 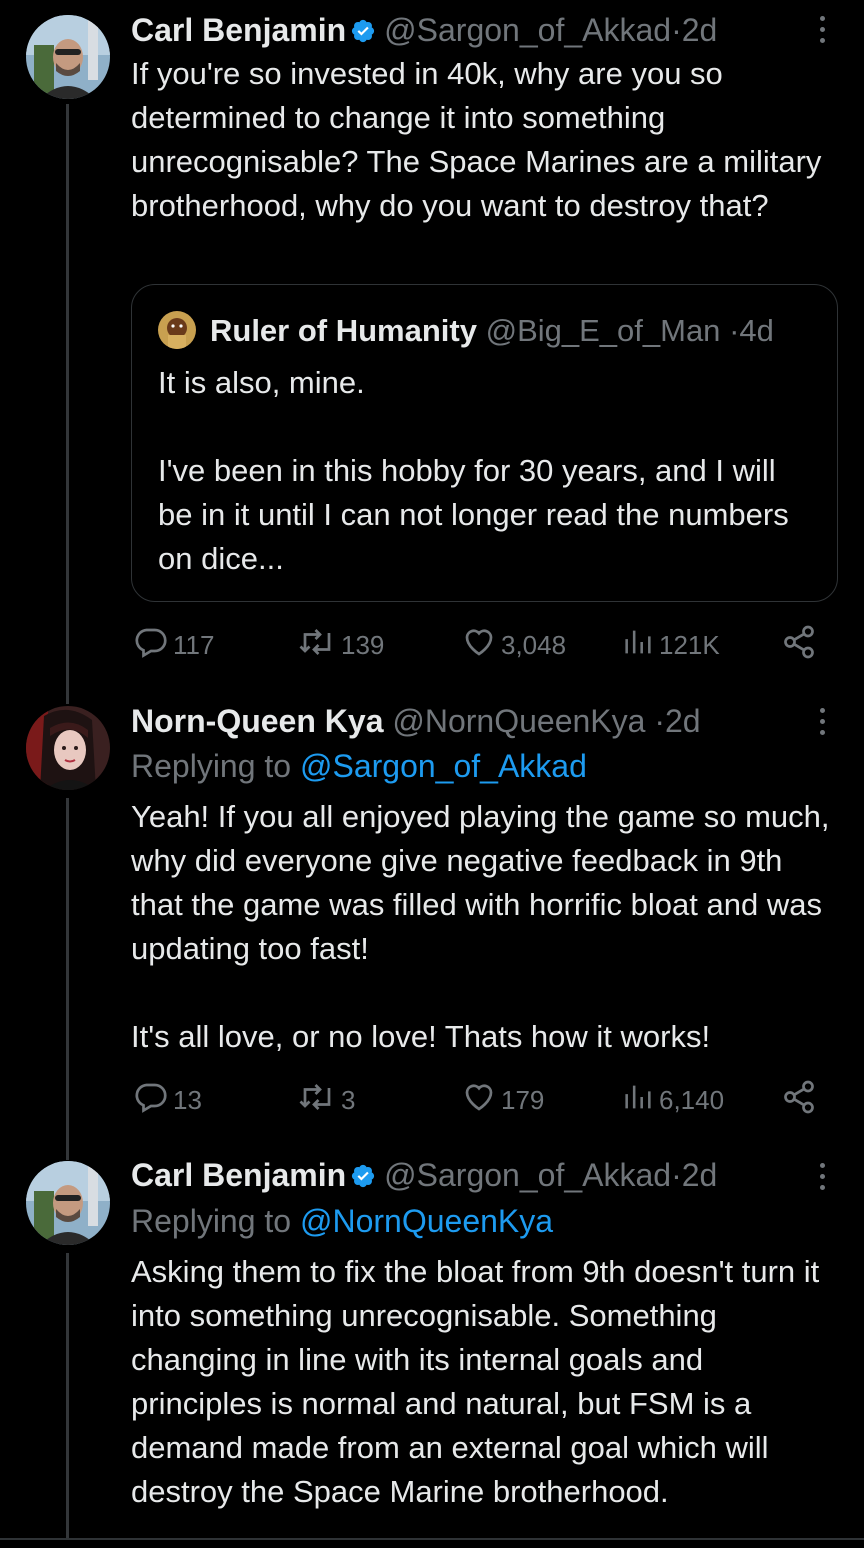 What do you see at coordinates (518, 721) in the screenshot?
I see `handle: @NornQueenKya` at bounding box center [518, 721].